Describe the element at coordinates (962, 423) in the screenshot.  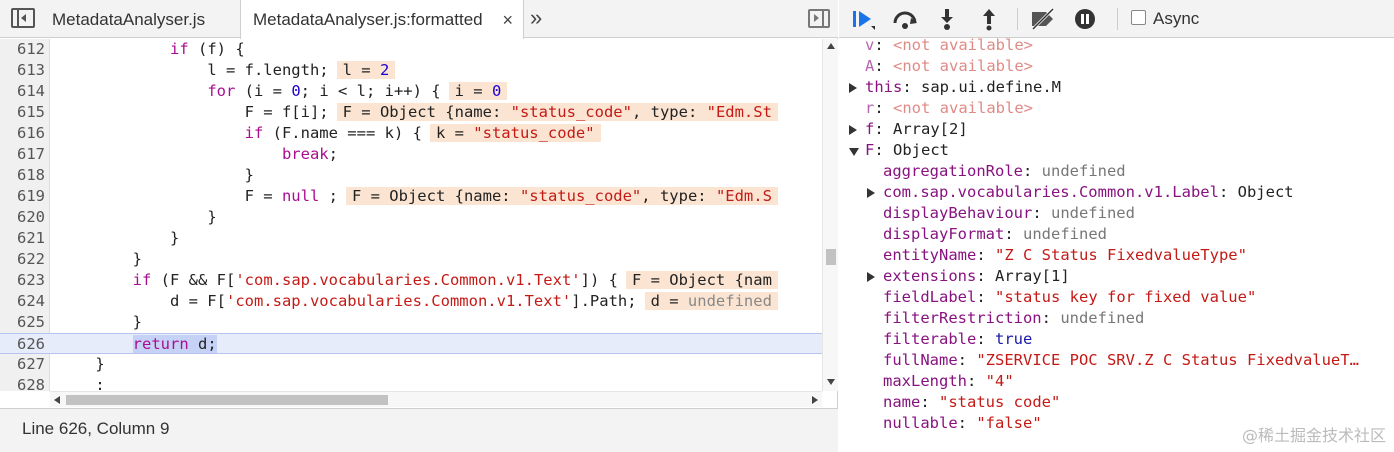
I see `scope-property: nullable: "false"` at that location.